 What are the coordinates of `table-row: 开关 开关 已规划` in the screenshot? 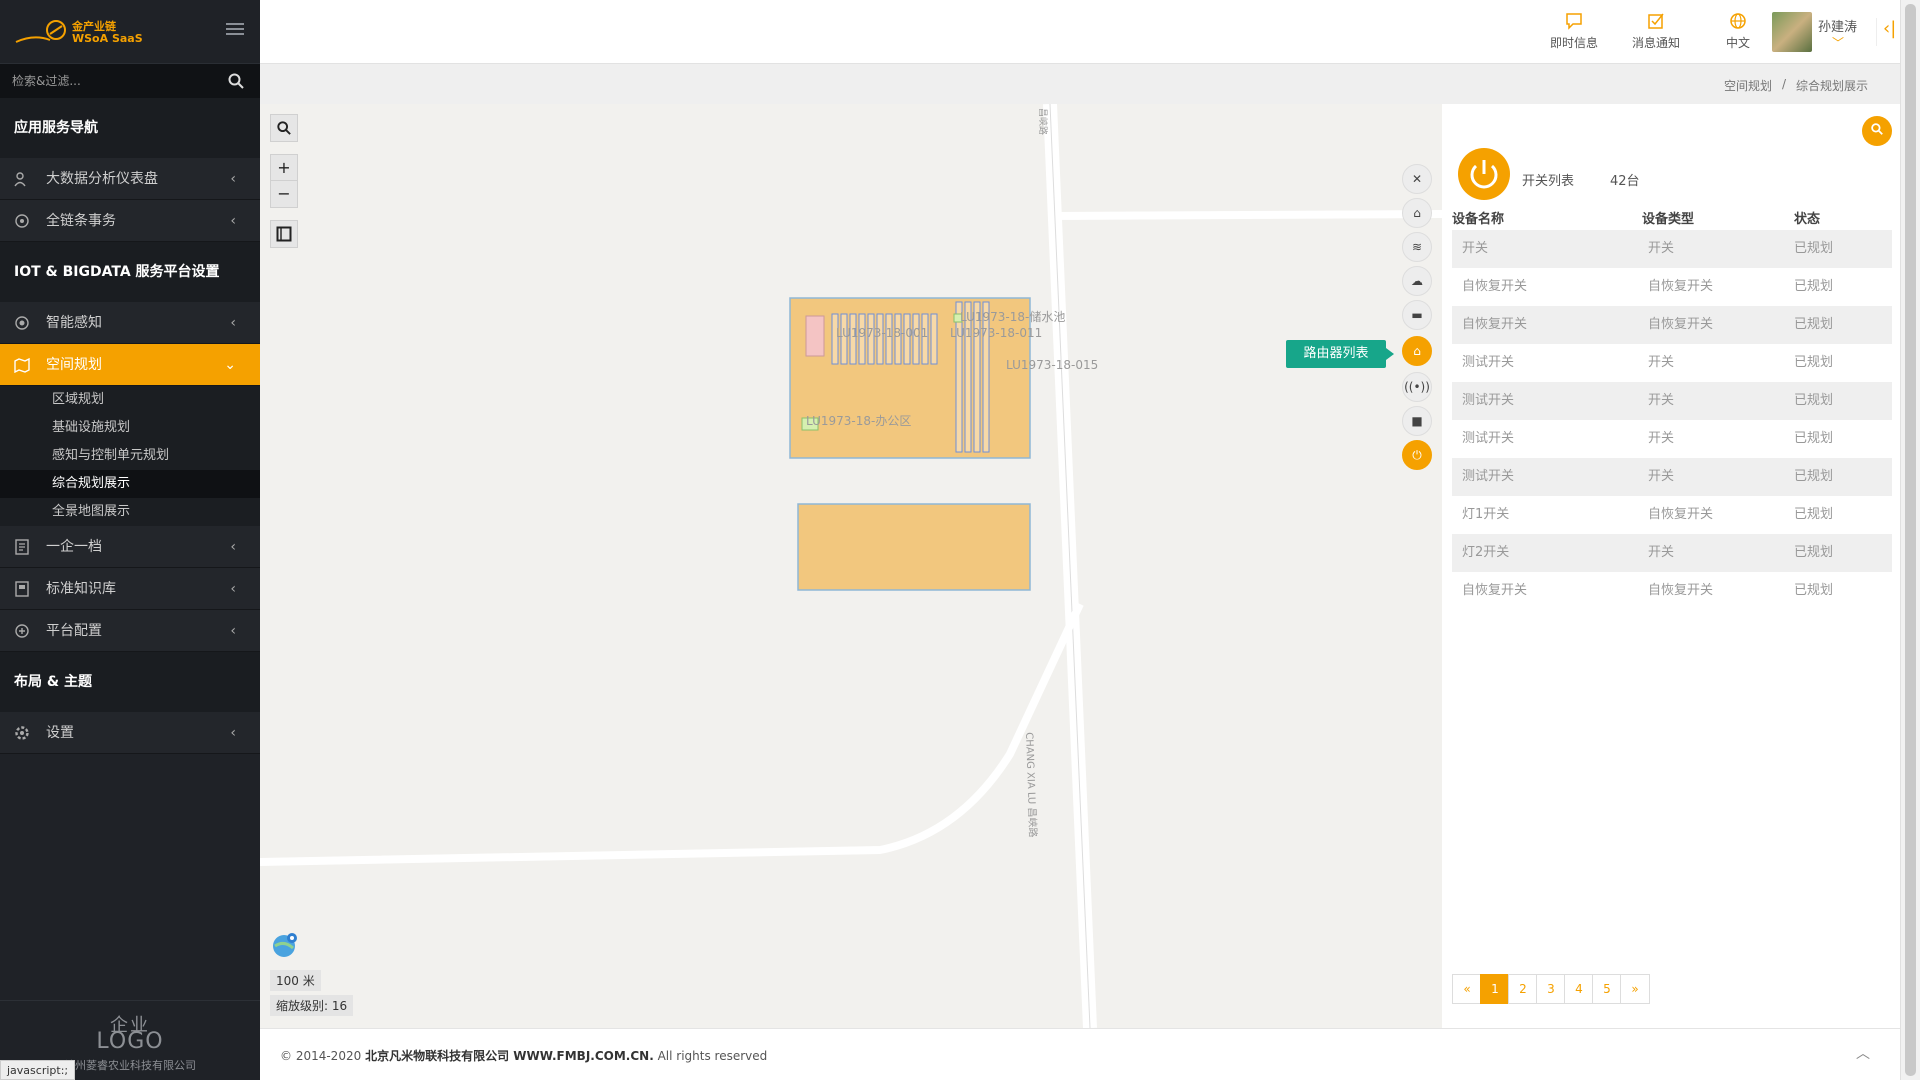 It's located at (1672, 249).